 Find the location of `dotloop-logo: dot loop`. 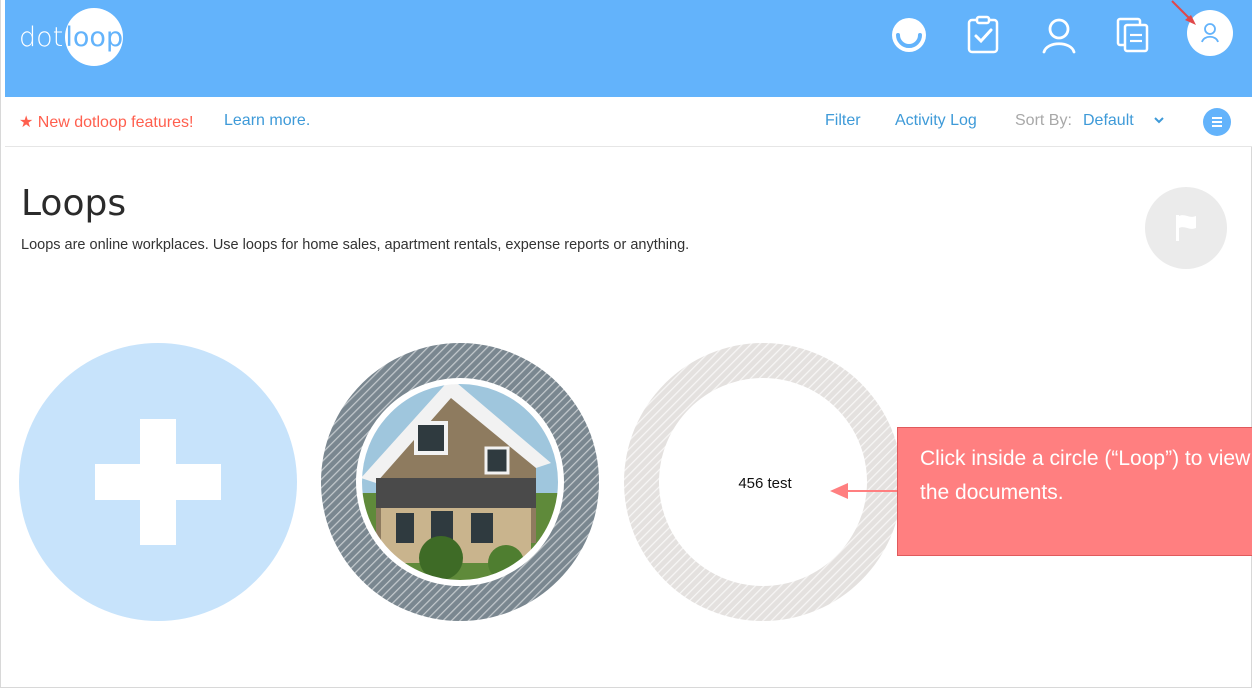

dotloop-logo: dot loop is located at coordinates (71, 37).